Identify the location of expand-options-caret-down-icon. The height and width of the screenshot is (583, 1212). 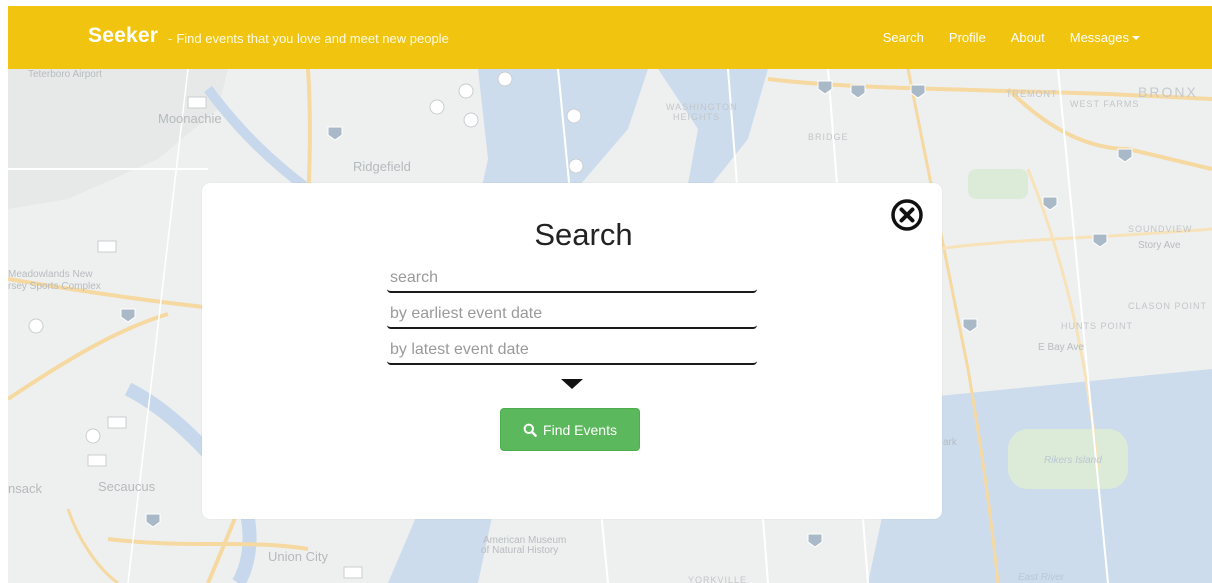
(572, 384).